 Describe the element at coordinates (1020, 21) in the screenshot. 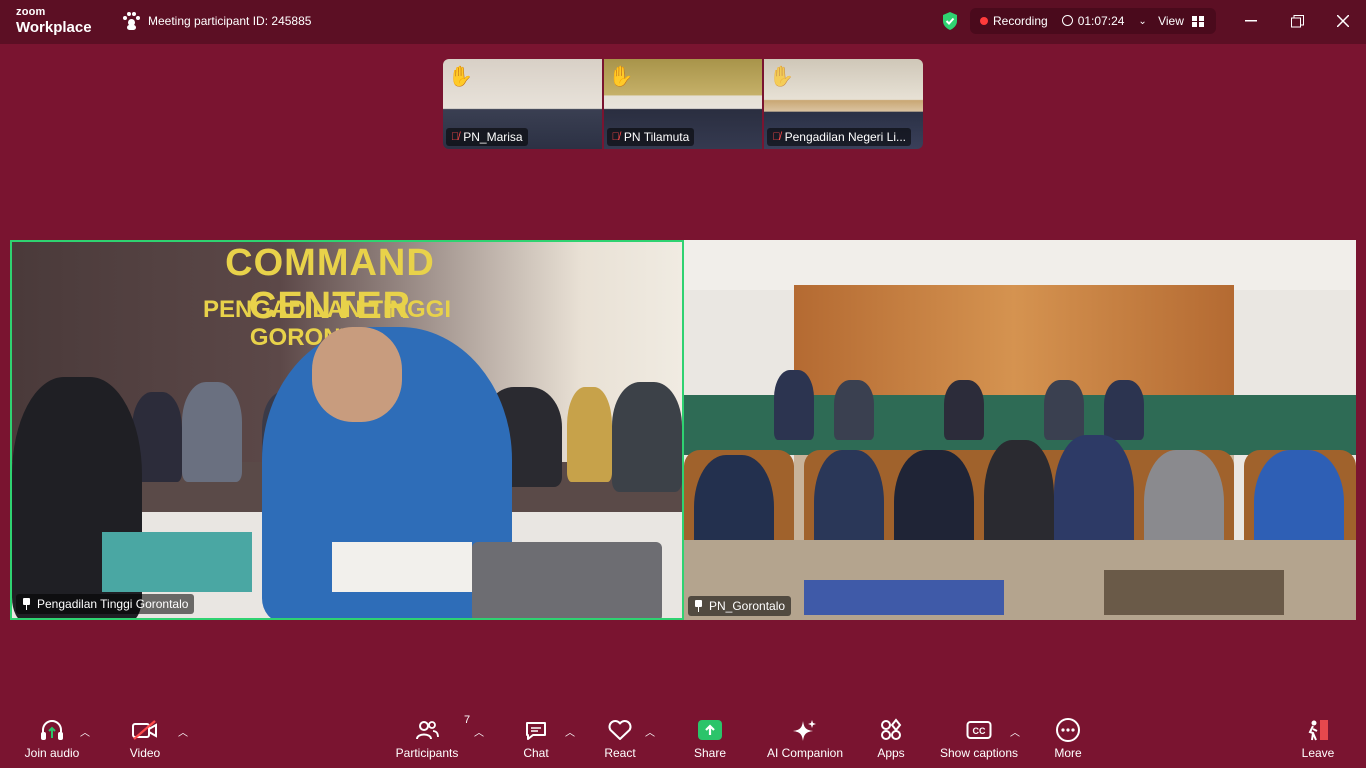

I see `recording-label: Recording` at that location.